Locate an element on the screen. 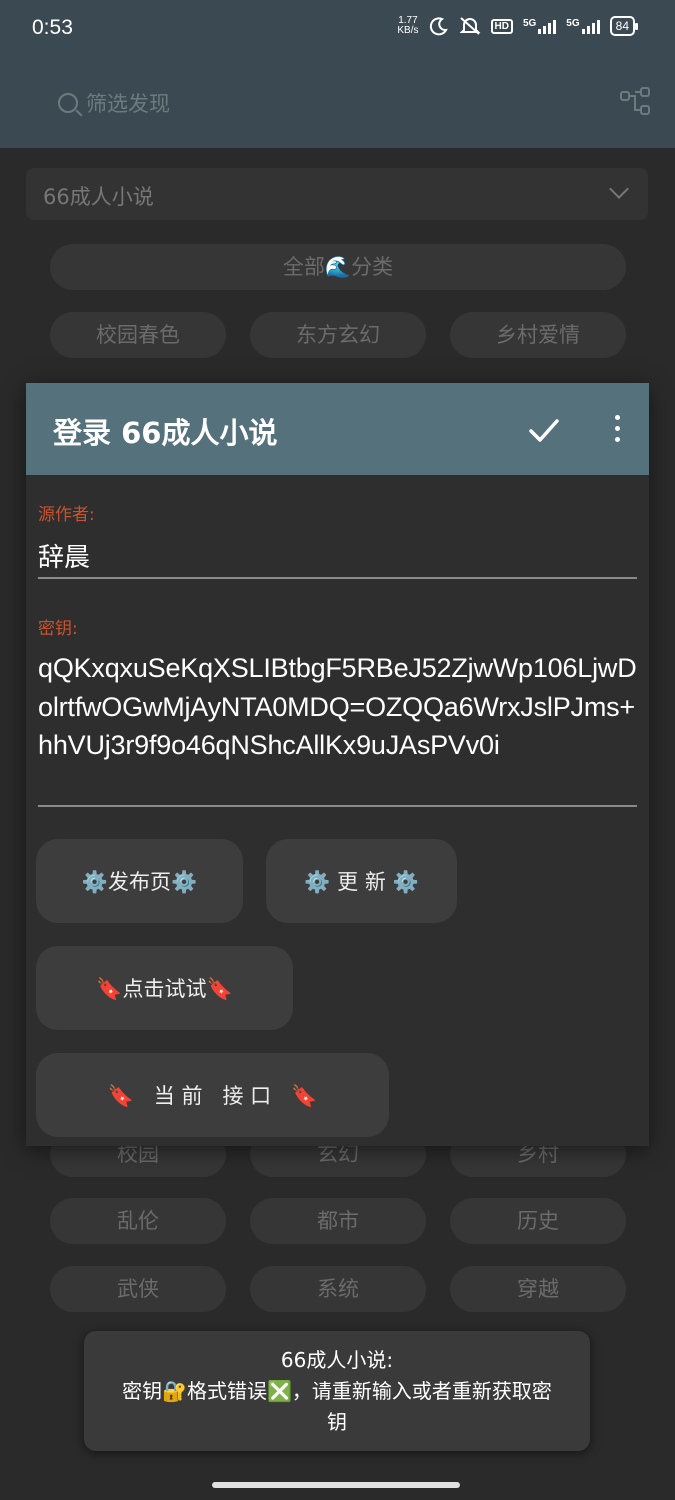 The height and width of the screenshot is (1500, 675). update-button: ⚙️ 更 新 ⚙️ is located at coordinates (361, 881).